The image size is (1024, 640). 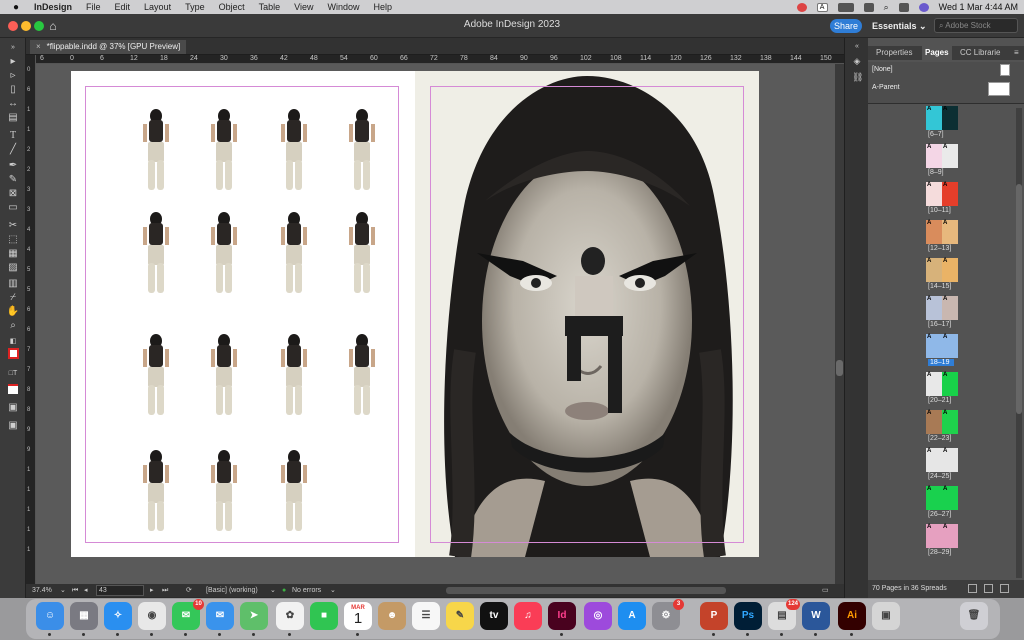 I want to click on dock-notes-icon: ✎, so click(x=460, y=616).